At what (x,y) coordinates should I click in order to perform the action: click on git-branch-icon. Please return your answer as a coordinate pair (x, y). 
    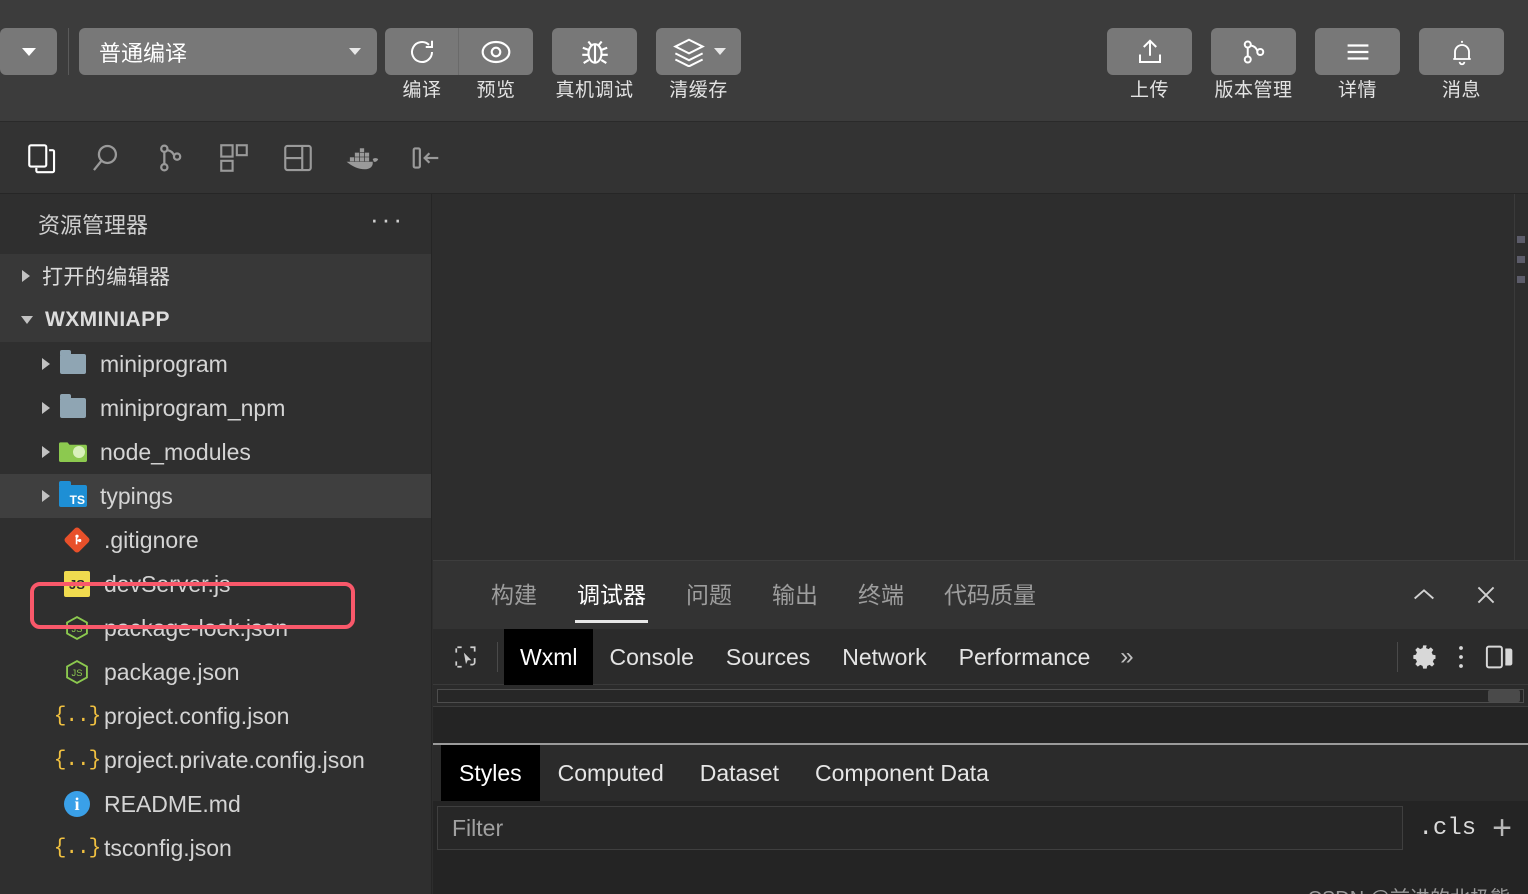
    Looking at the image, I should click on (171, 157).